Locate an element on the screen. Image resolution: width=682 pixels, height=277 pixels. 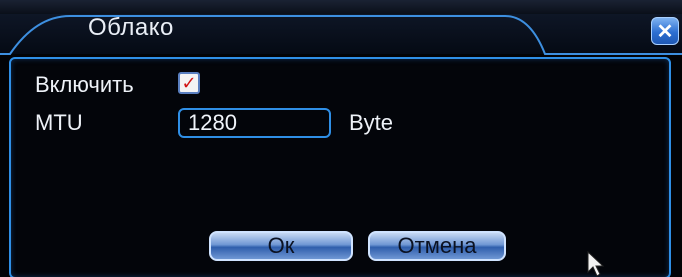
ok-button: Ок is located at coordinates (281, 246).